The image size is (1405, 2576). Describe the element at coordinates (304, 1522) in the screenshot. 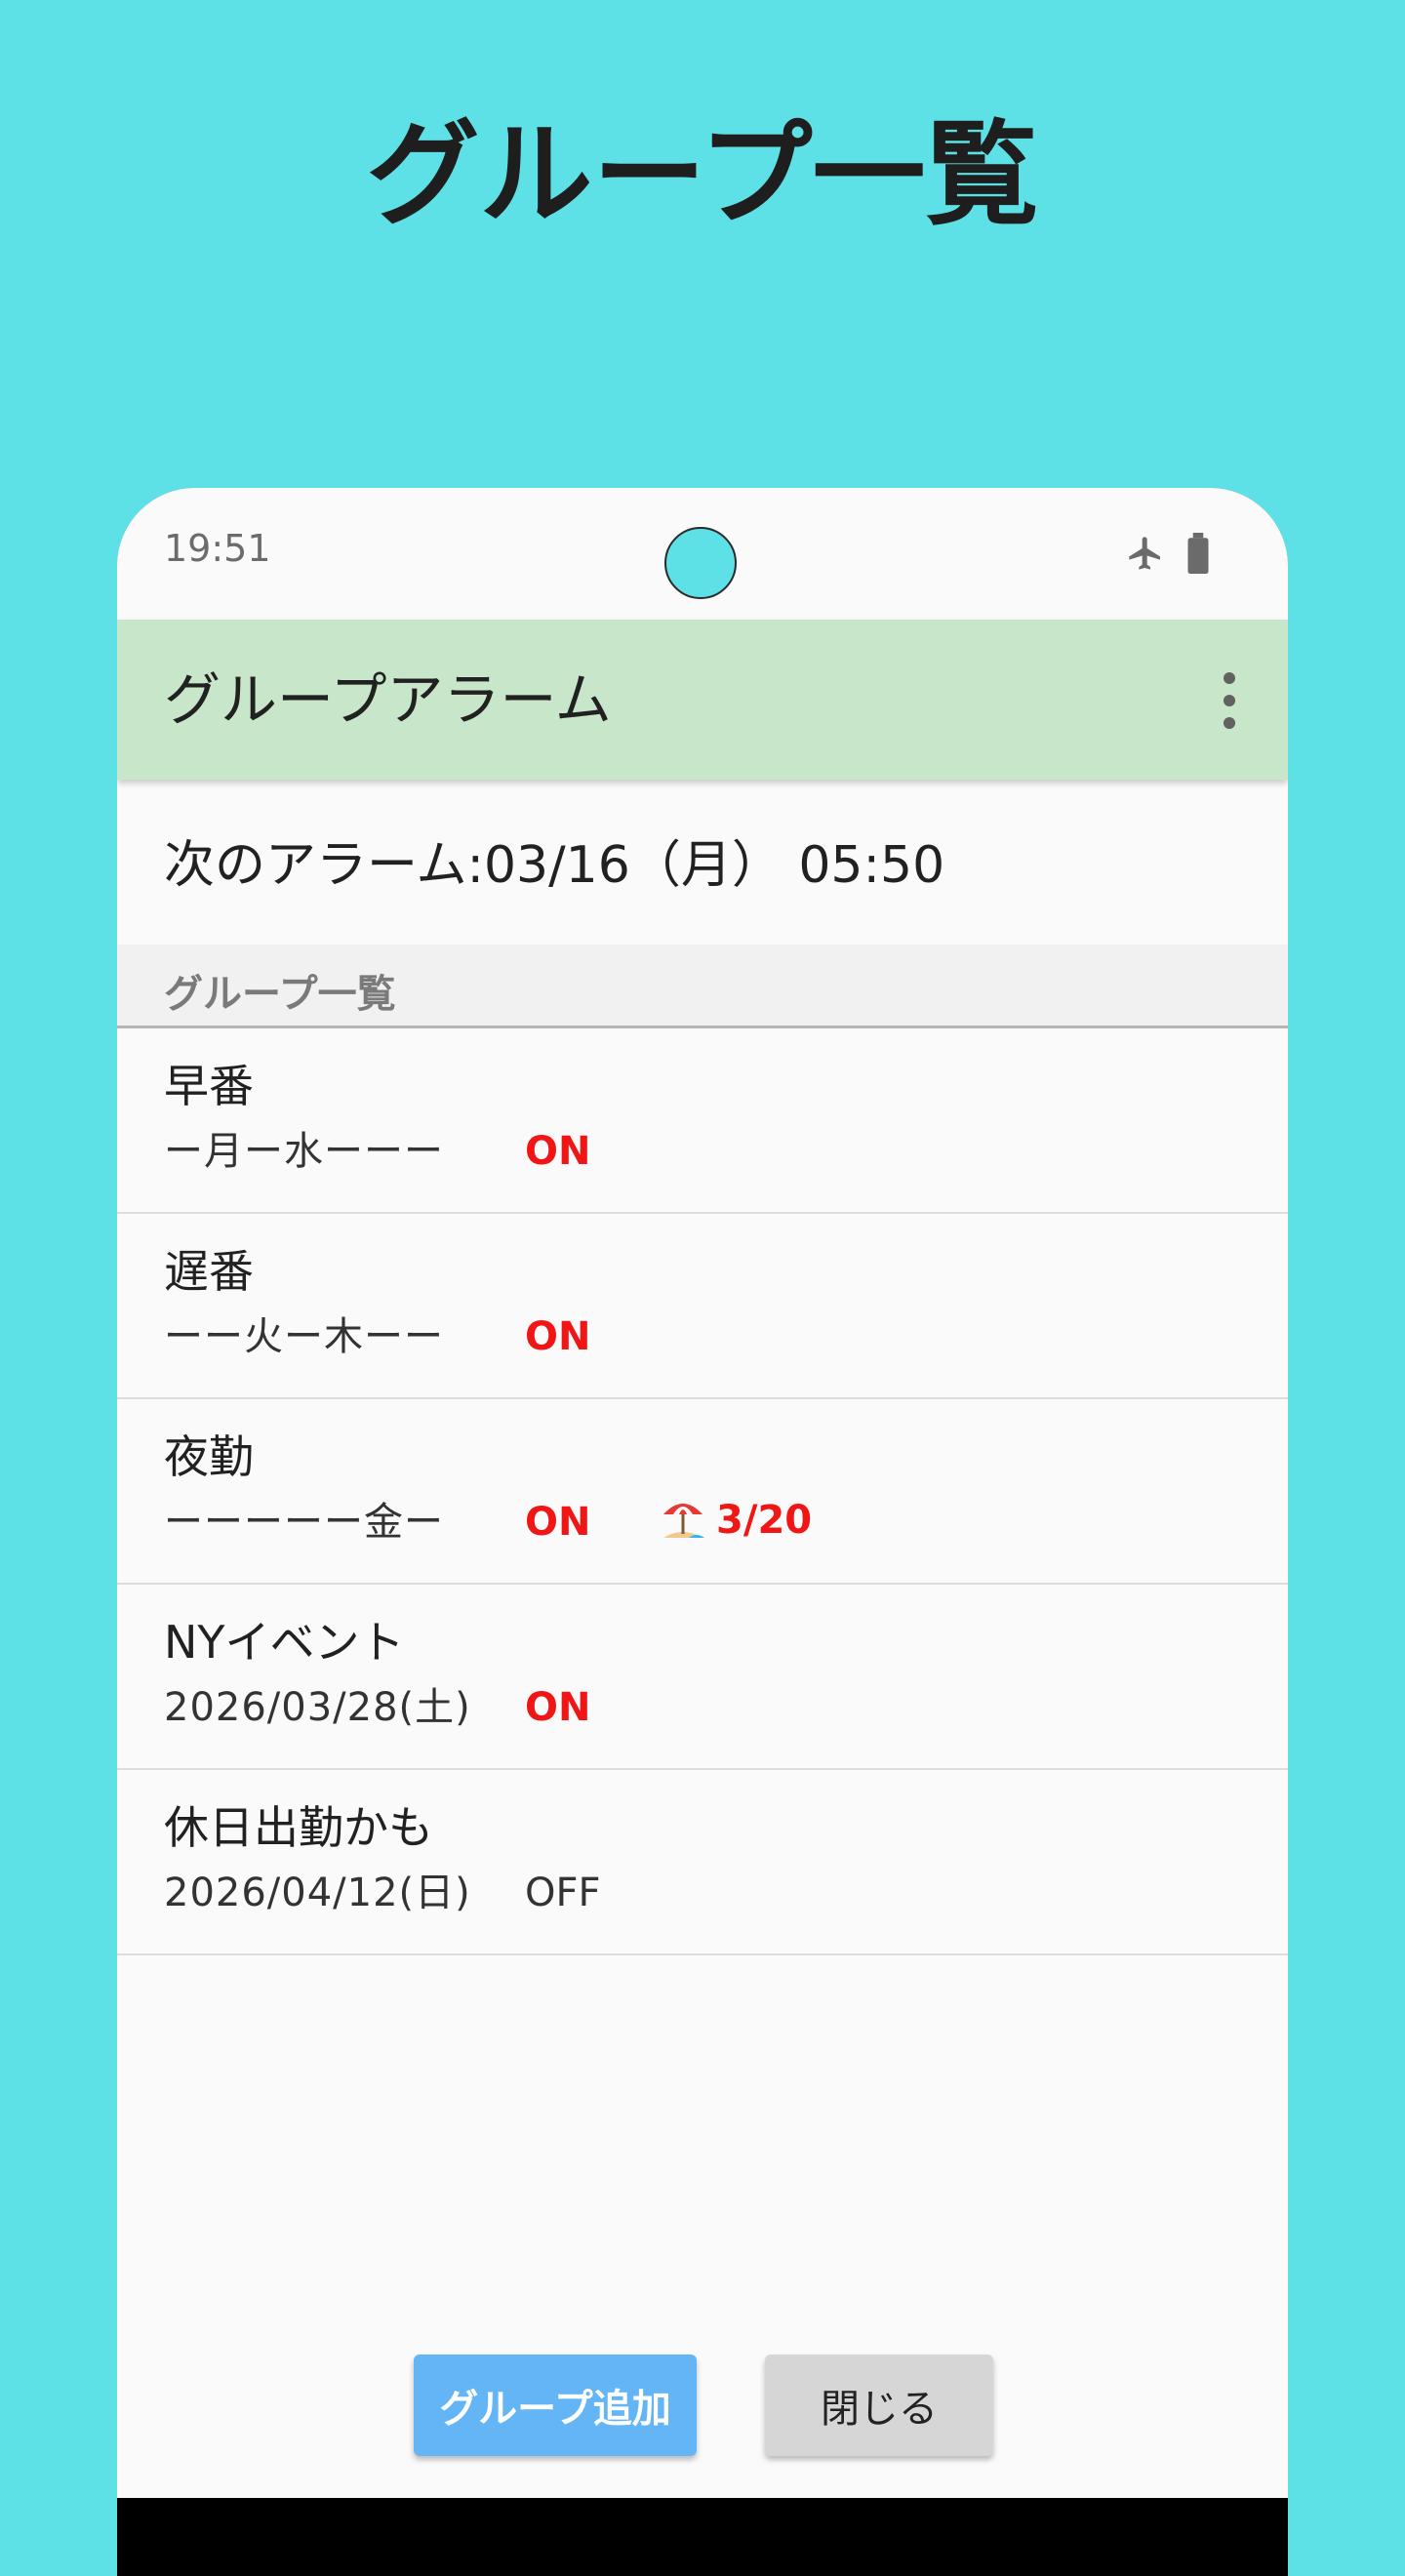

I see `group-schedule: ーーーーー金ー` at that location.